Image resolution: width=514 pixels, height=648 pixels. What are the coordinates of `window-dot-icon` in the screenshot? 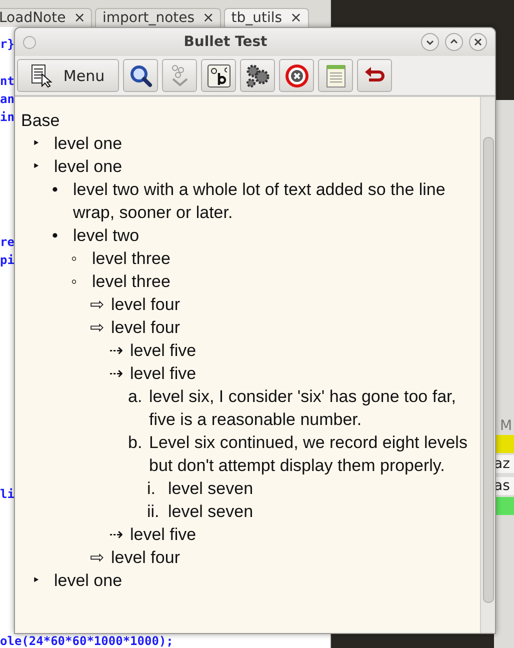 It's located at (29, 42).